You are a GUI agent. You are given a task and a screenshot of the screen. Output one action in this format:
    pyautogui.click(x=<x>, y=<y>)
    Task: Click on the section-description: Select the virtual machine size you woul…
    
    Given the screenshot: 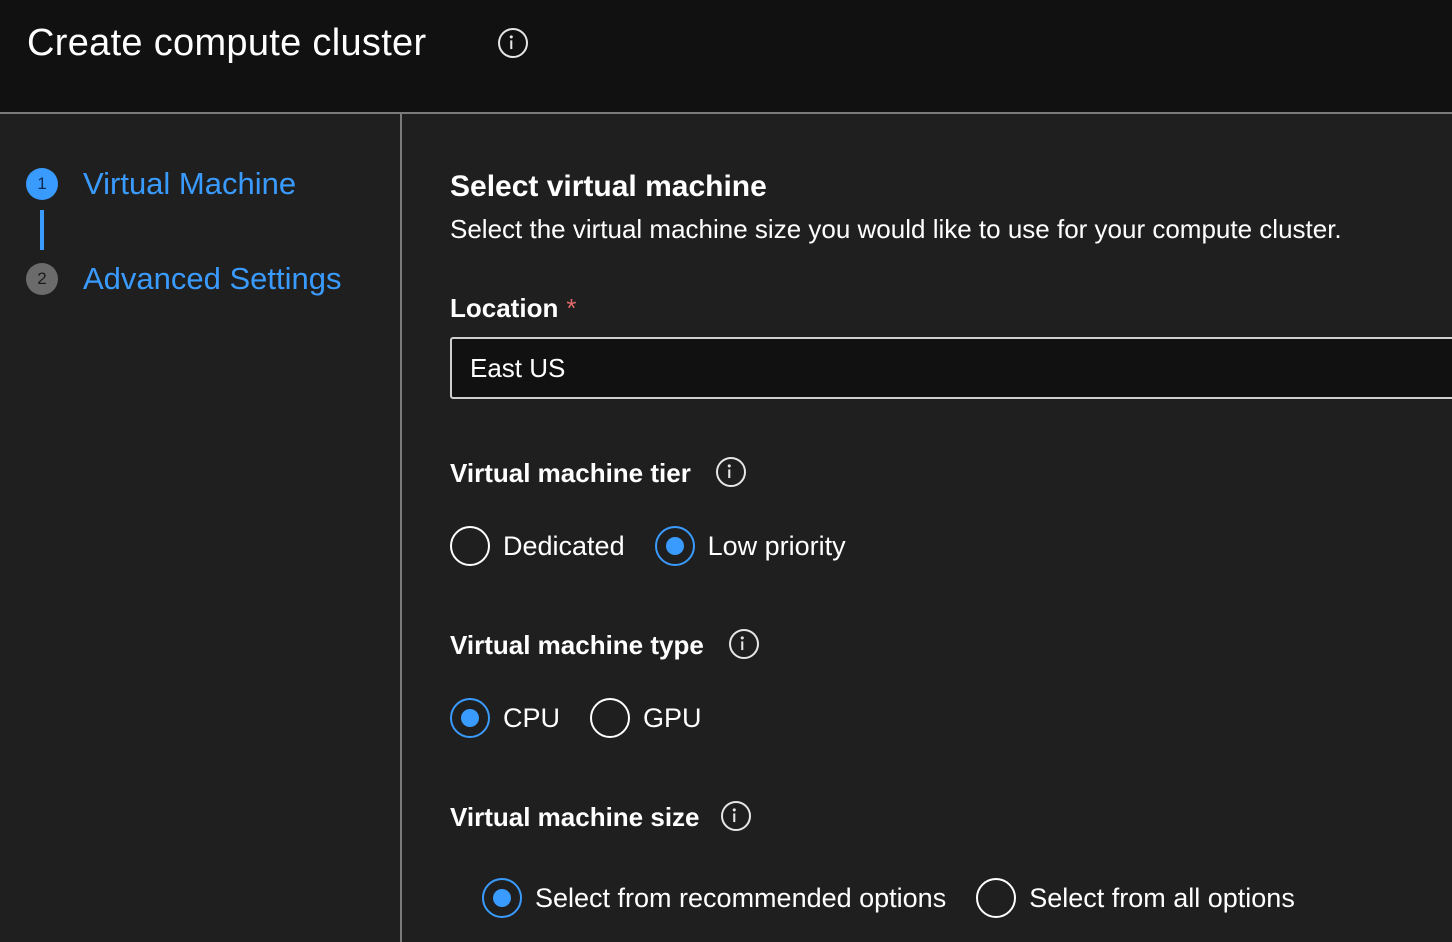 What is the action you would take?
    pyautogui.click(x=896, y=229)
    